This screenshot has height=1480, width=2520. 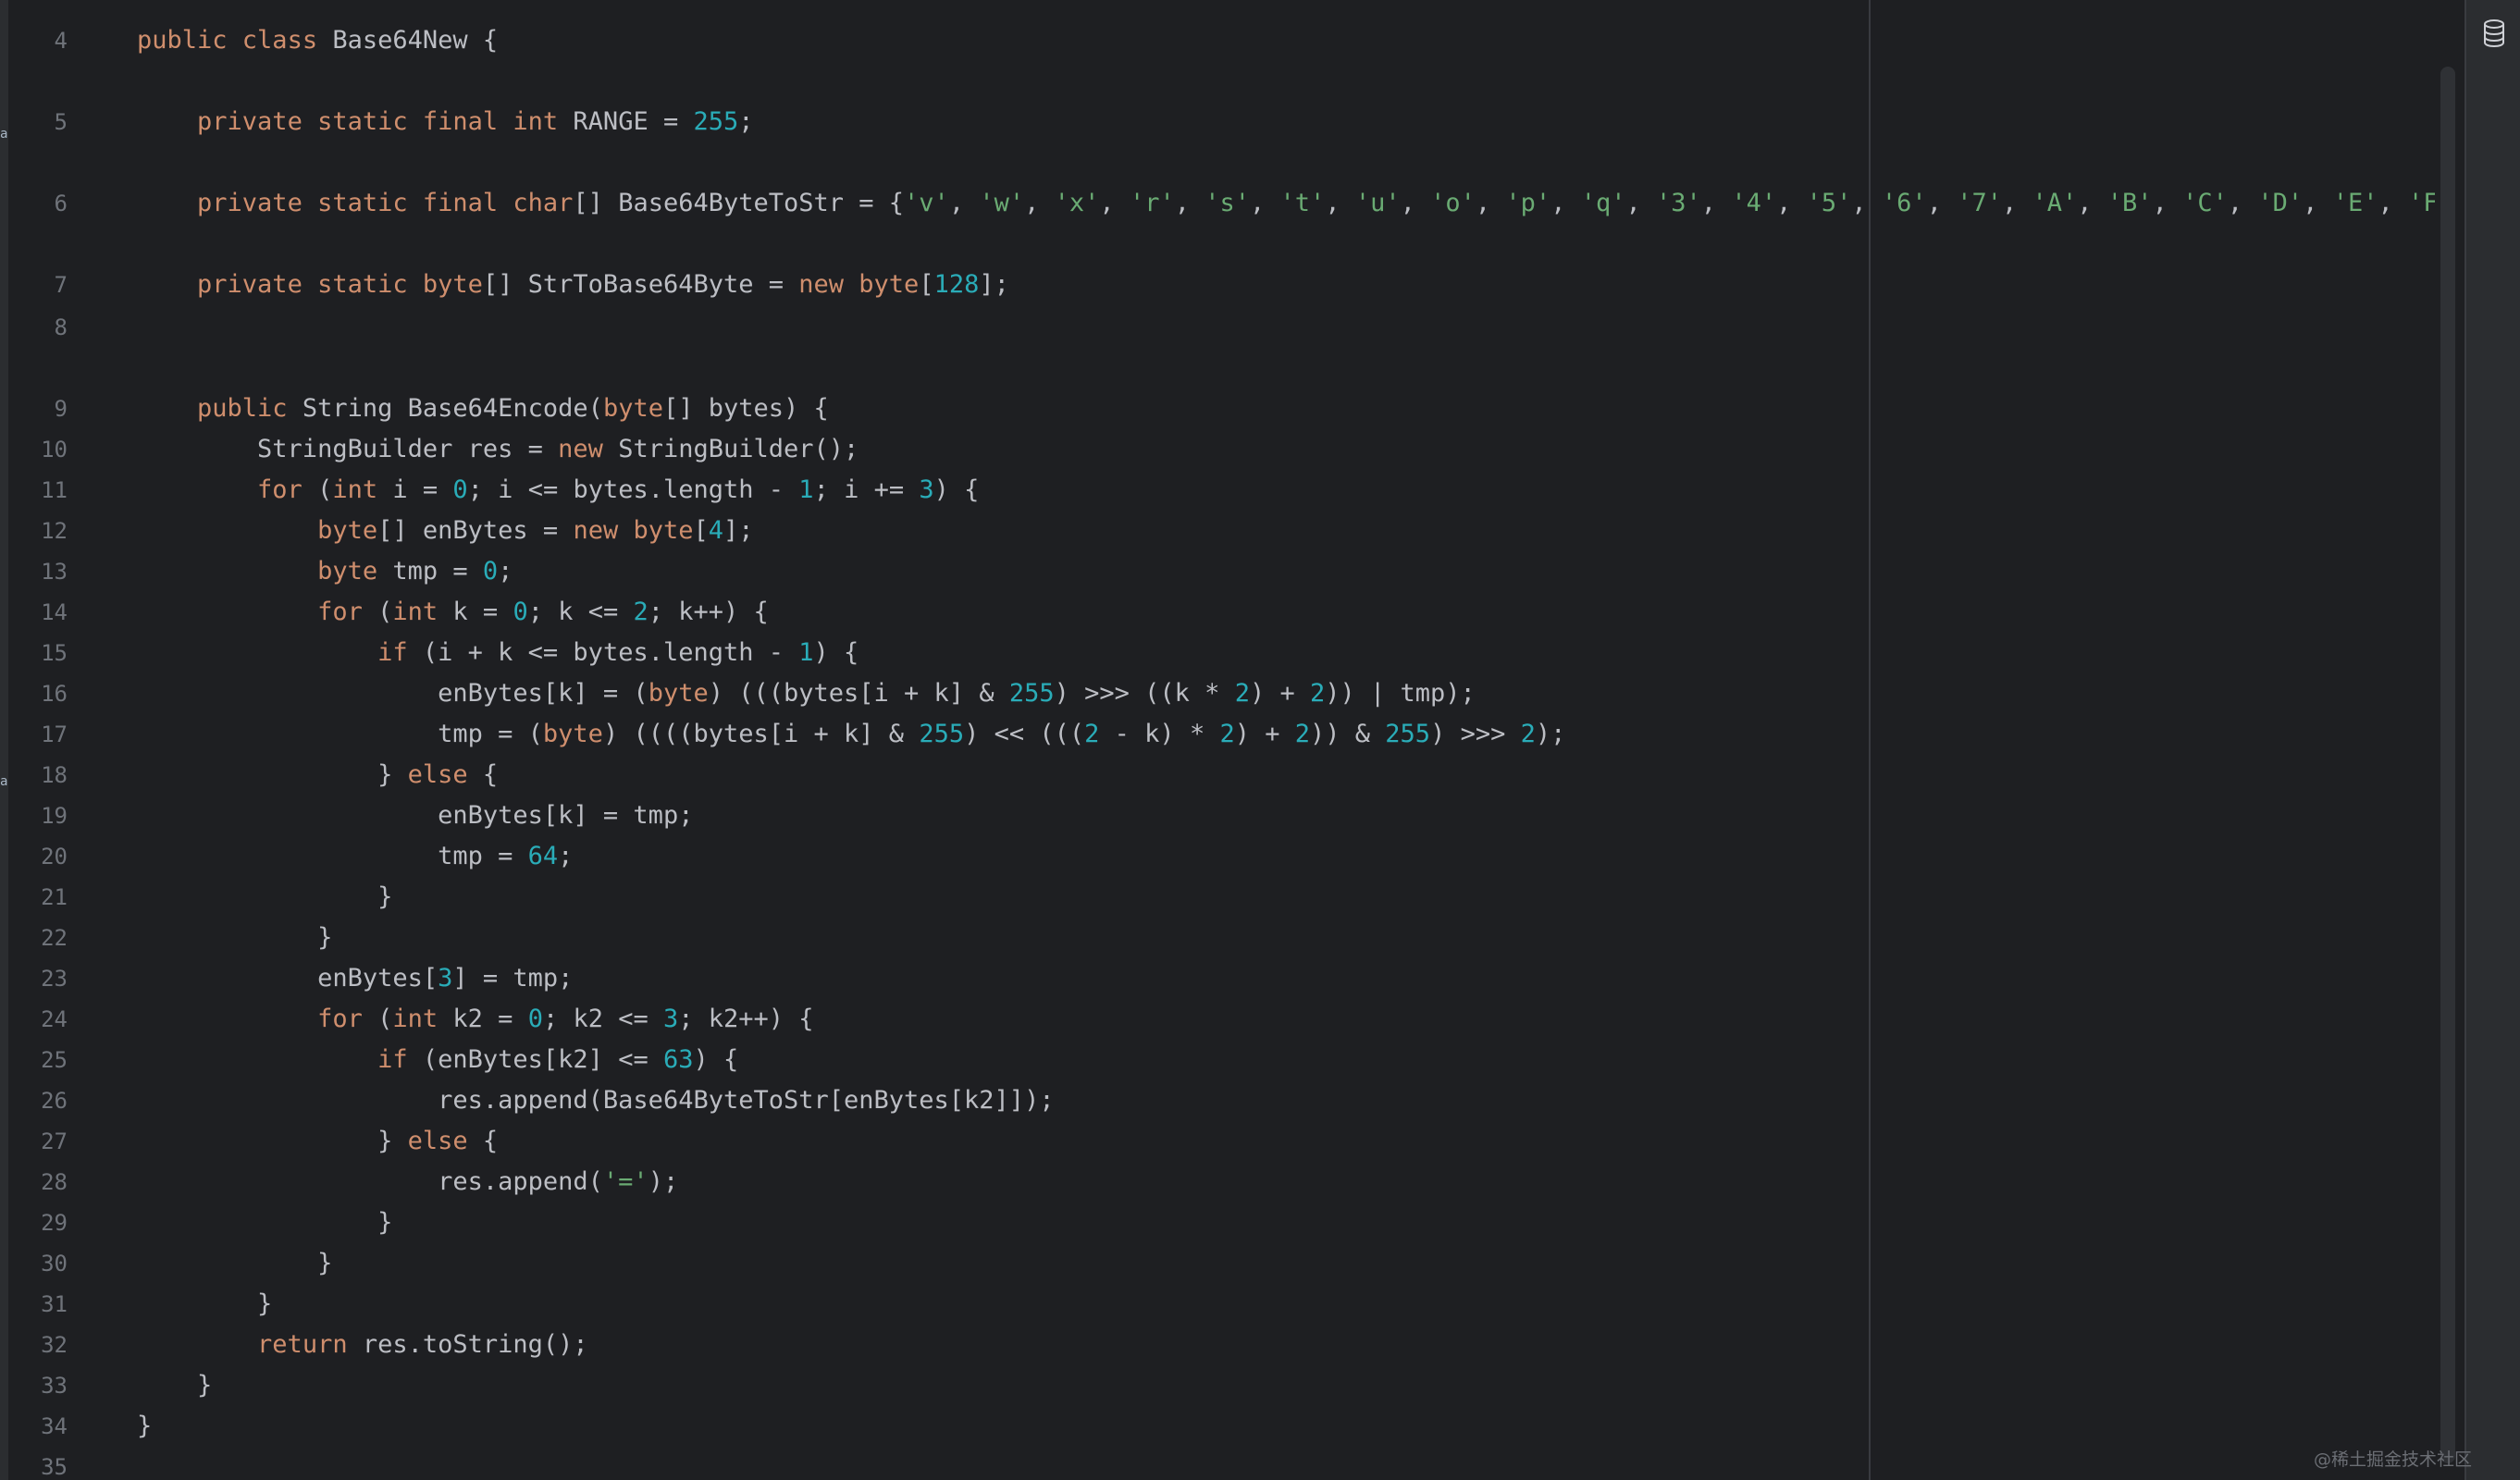 What do you see at coordinates (1024, 734) in the screenshot?
I see `code-token: ) << (((` at bounding box center [1024, 734].